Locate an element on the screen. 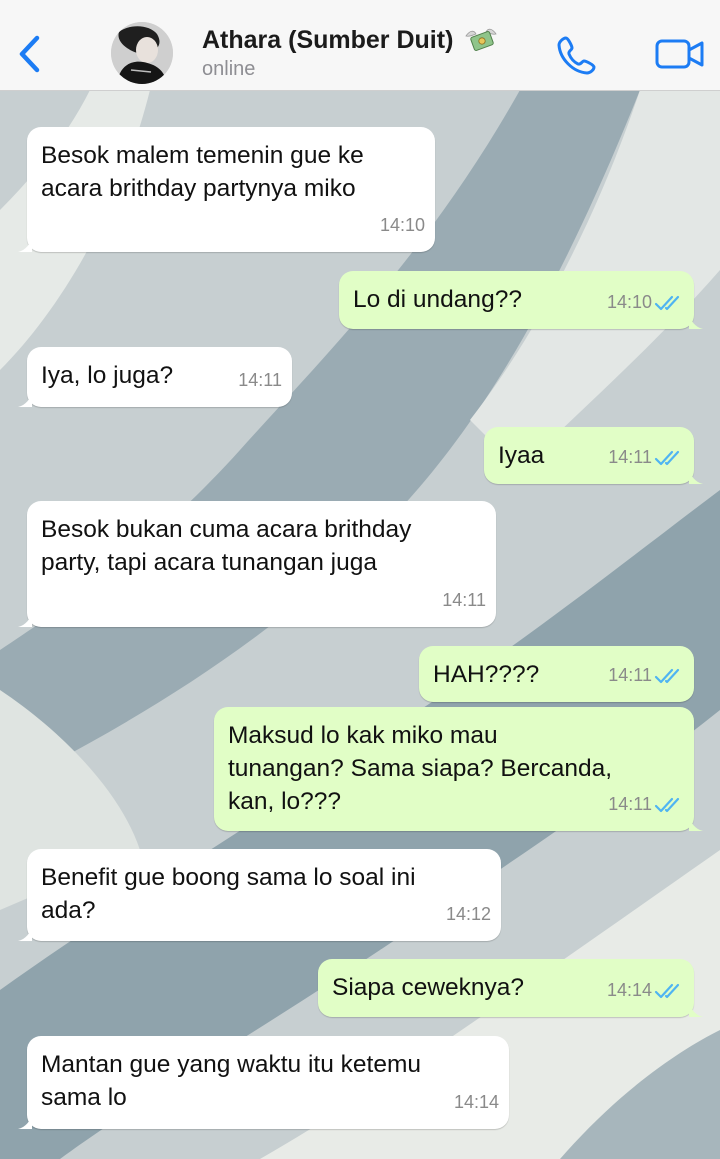  video-camera-icon is located at coordinates (679, 54).